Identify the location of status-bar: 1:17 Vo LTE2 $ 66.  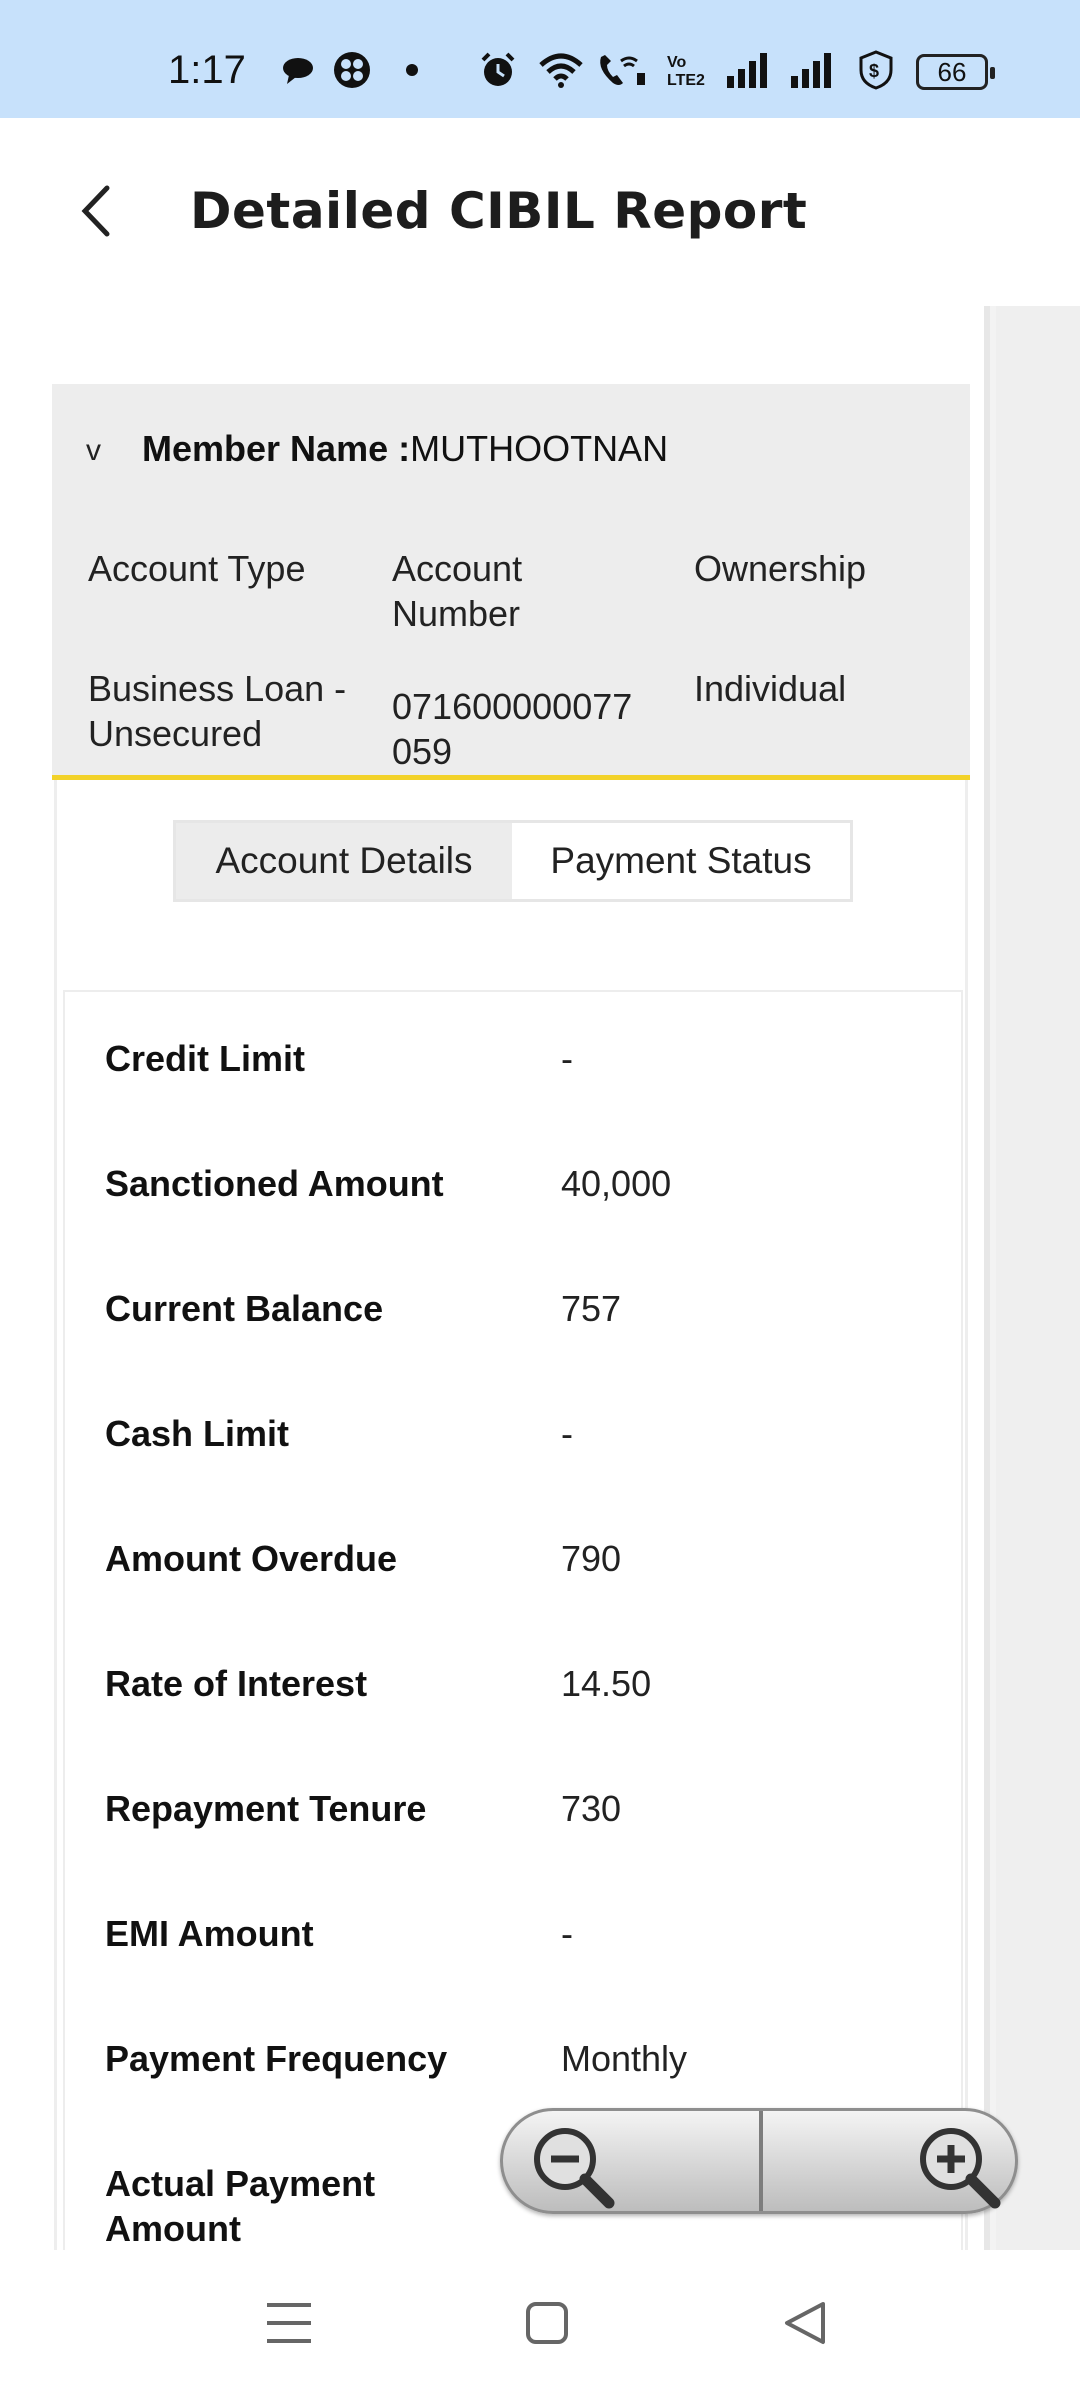
(540, 59).